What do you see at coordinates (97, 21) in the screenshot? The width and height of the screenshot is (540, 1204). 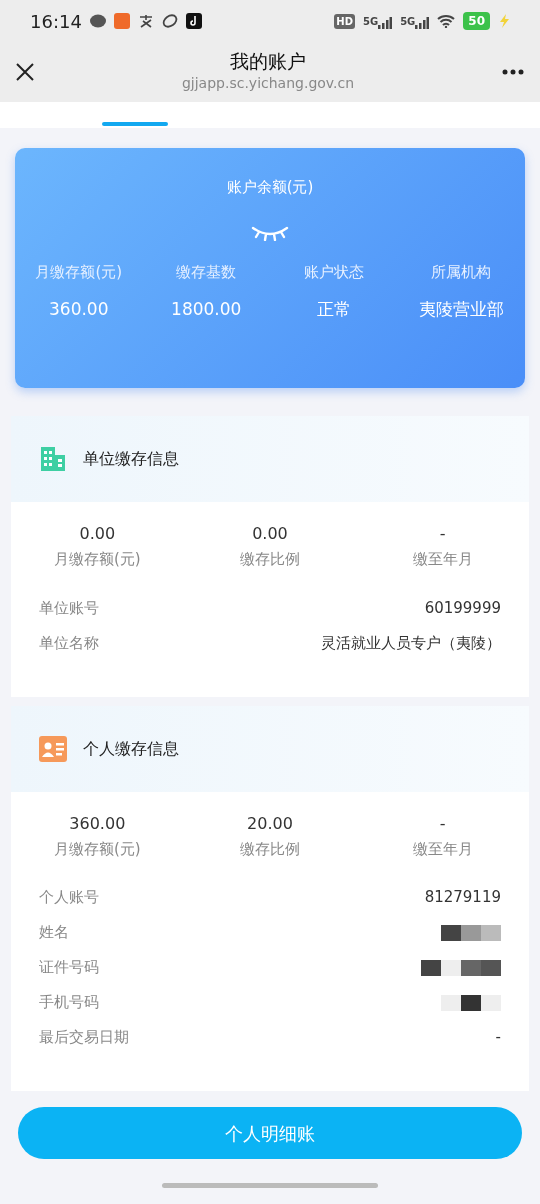 I see `chat-bubble-icon` at bounding box center [97, 21].